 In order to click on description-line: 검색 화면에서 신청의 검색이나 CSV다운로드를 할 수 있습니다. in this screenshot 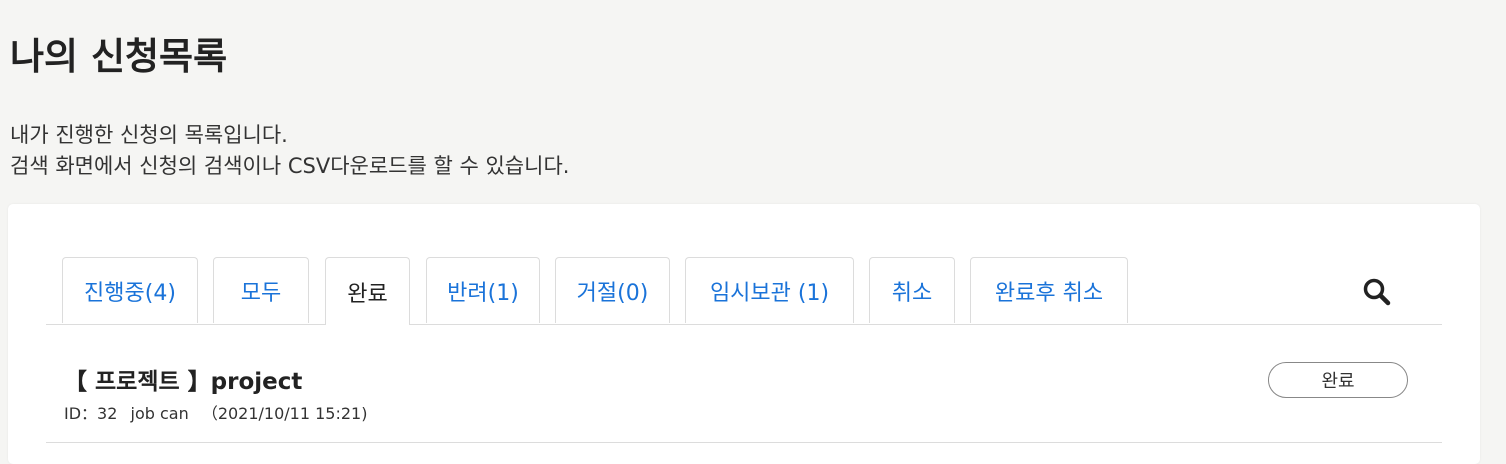, I will do `click(290, 166)`.